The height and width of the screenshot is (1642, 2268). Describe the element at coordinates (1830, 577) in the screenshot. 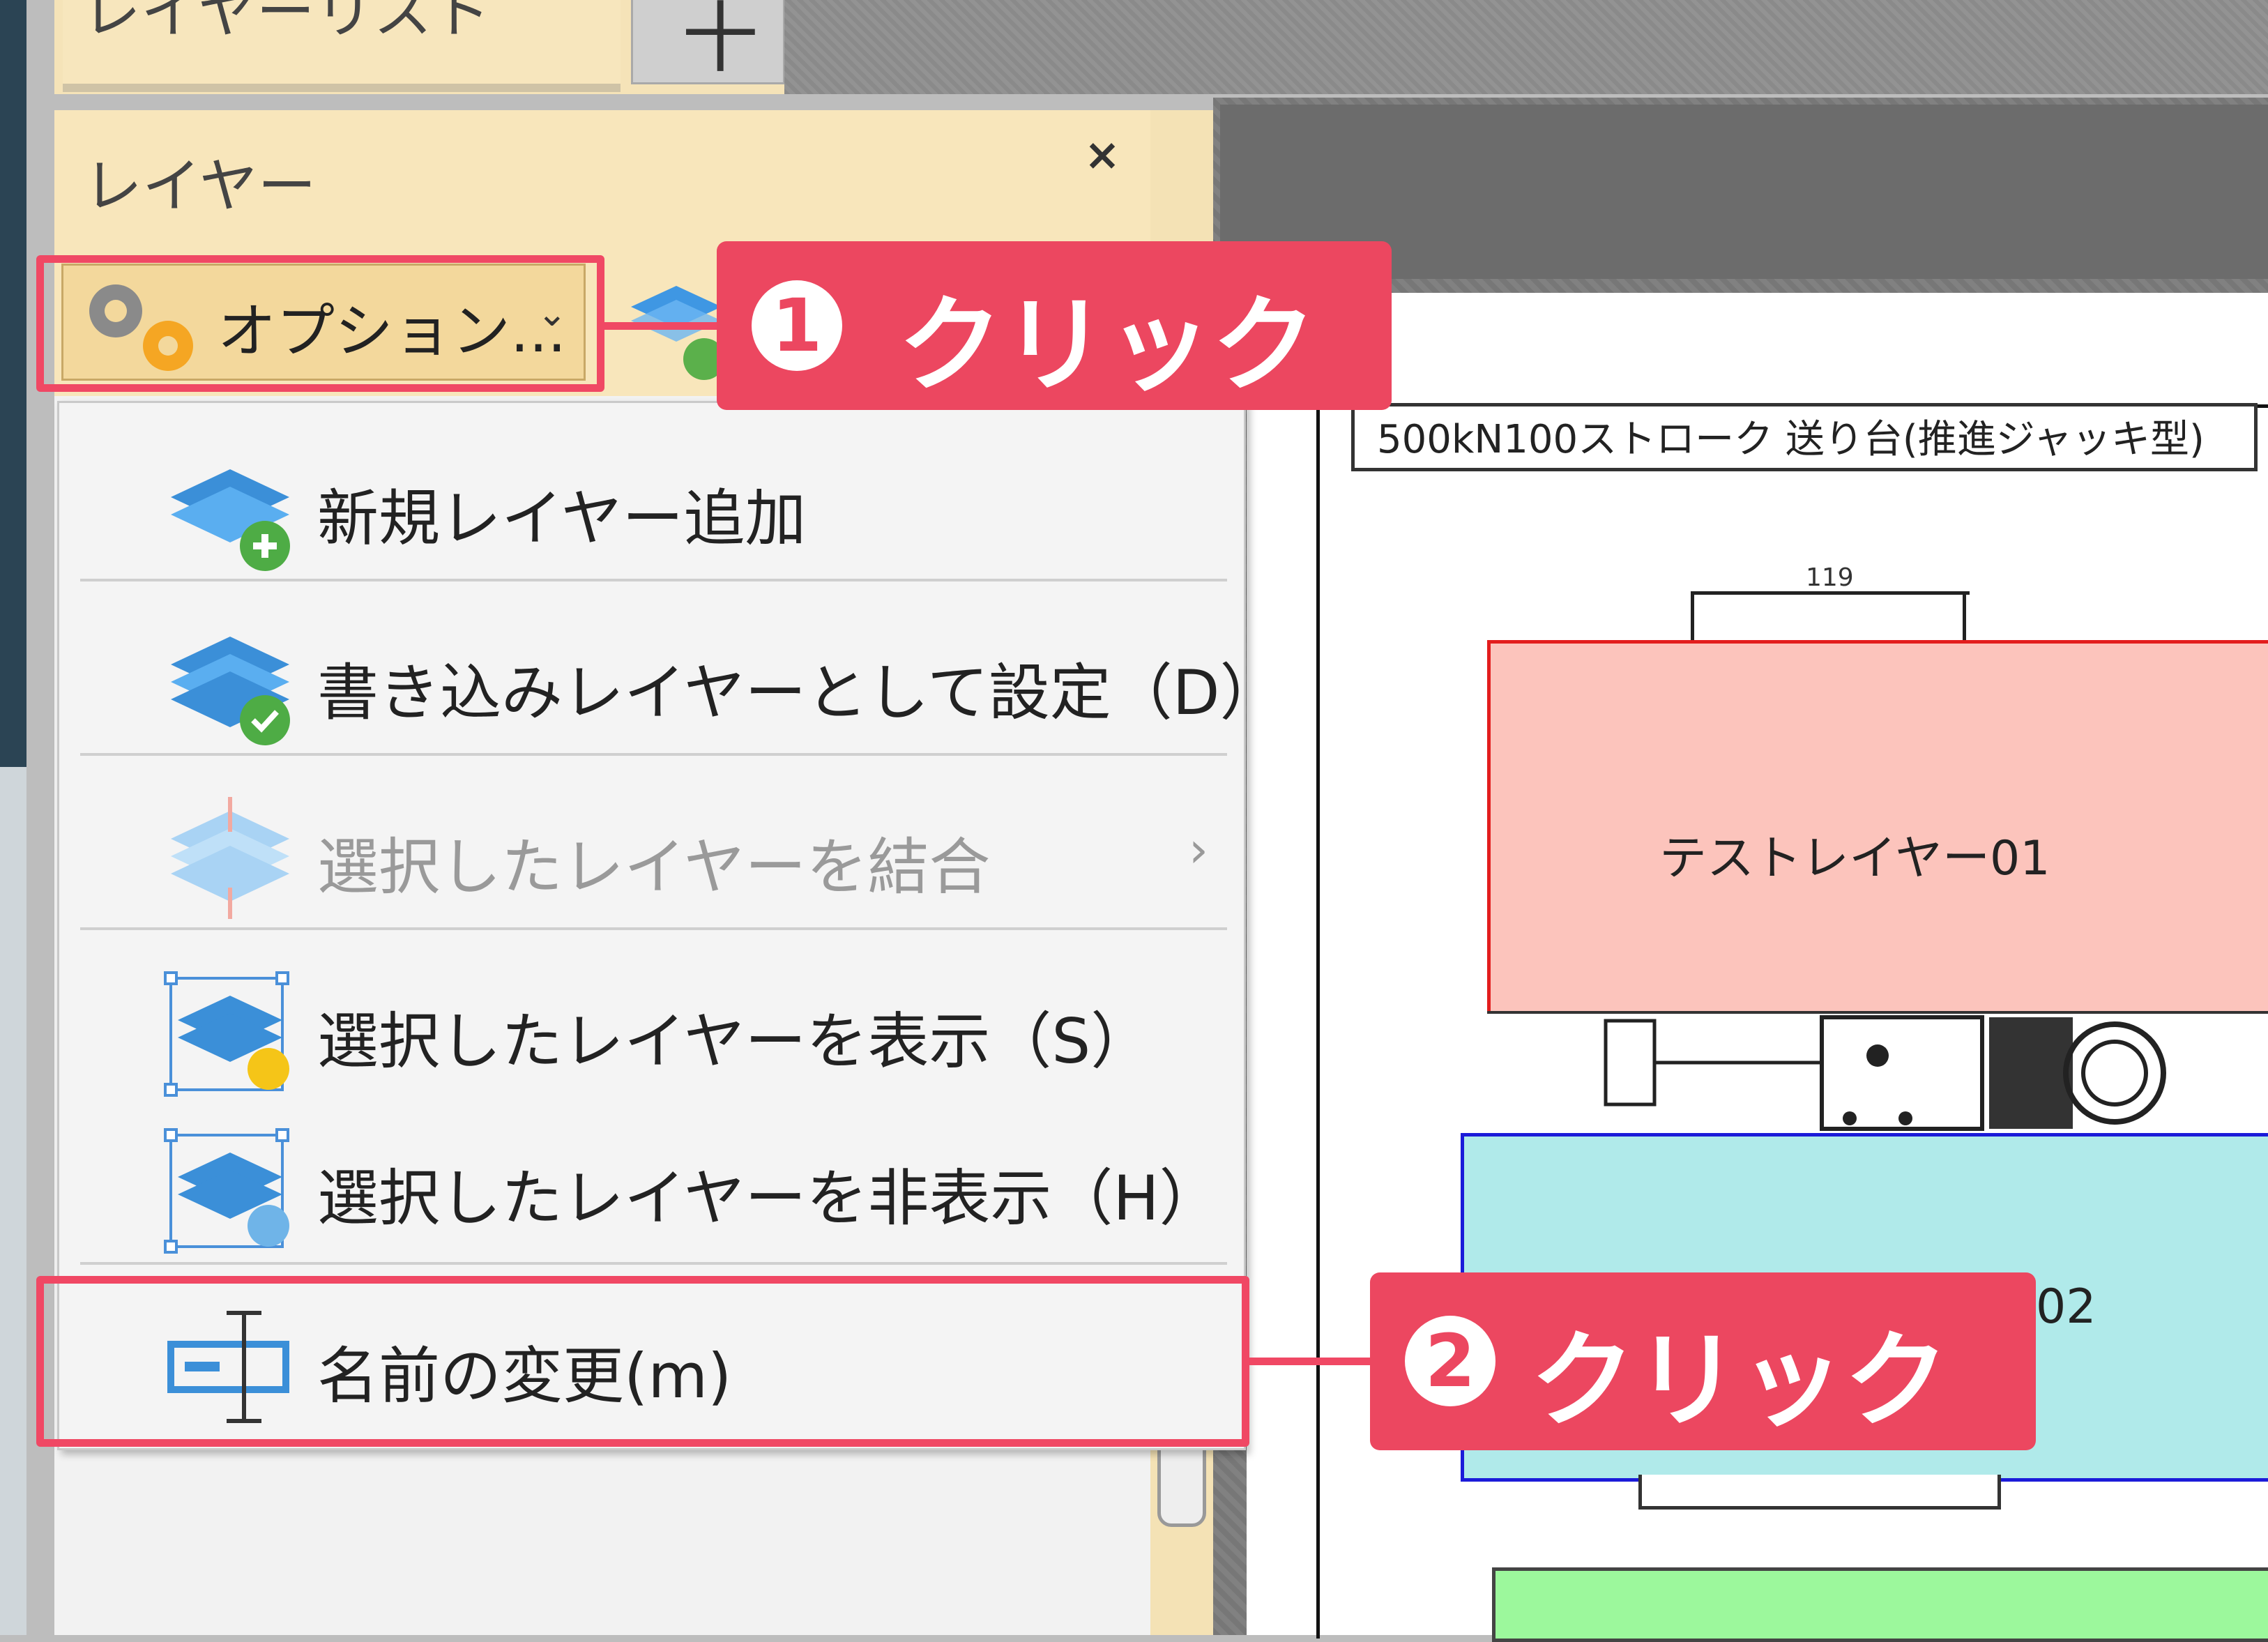

I see `dimension-label: 119` at that location.